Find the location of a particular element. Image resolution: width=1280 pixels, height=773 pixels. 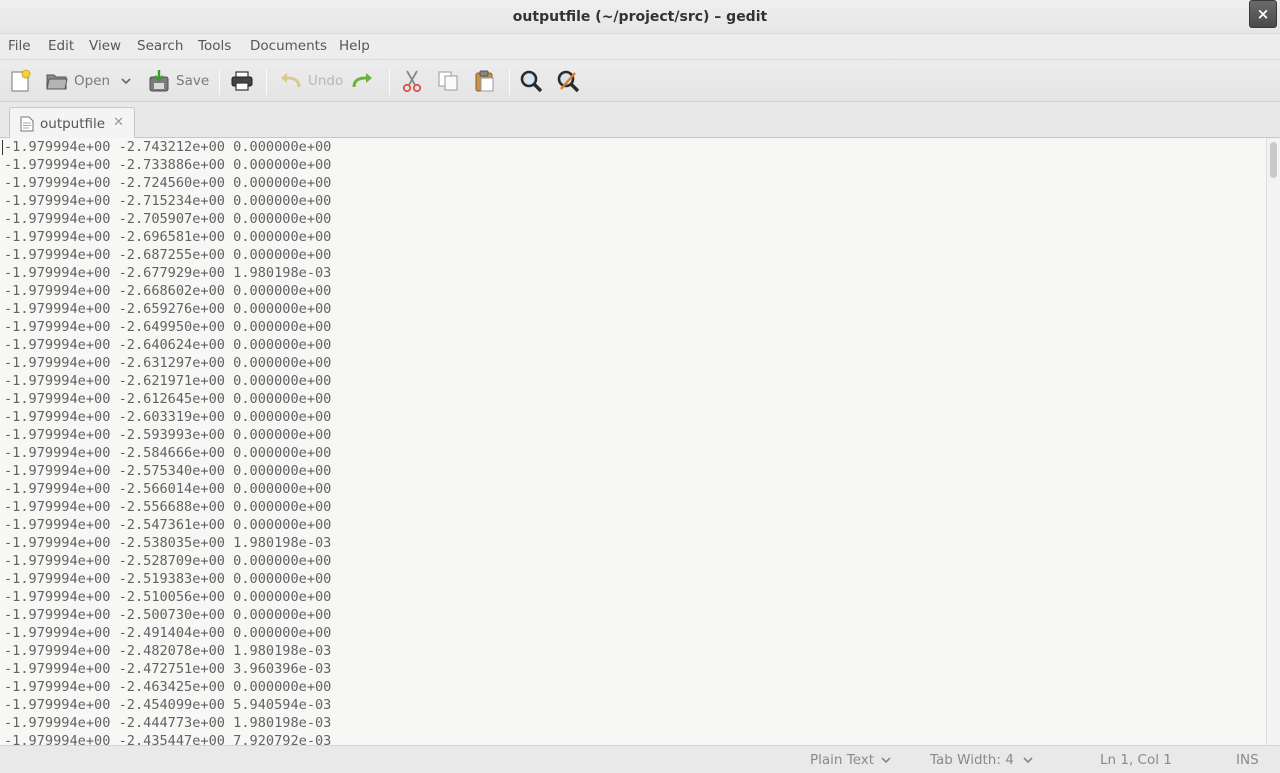

new-document-button is located at coordinates (21, 81).